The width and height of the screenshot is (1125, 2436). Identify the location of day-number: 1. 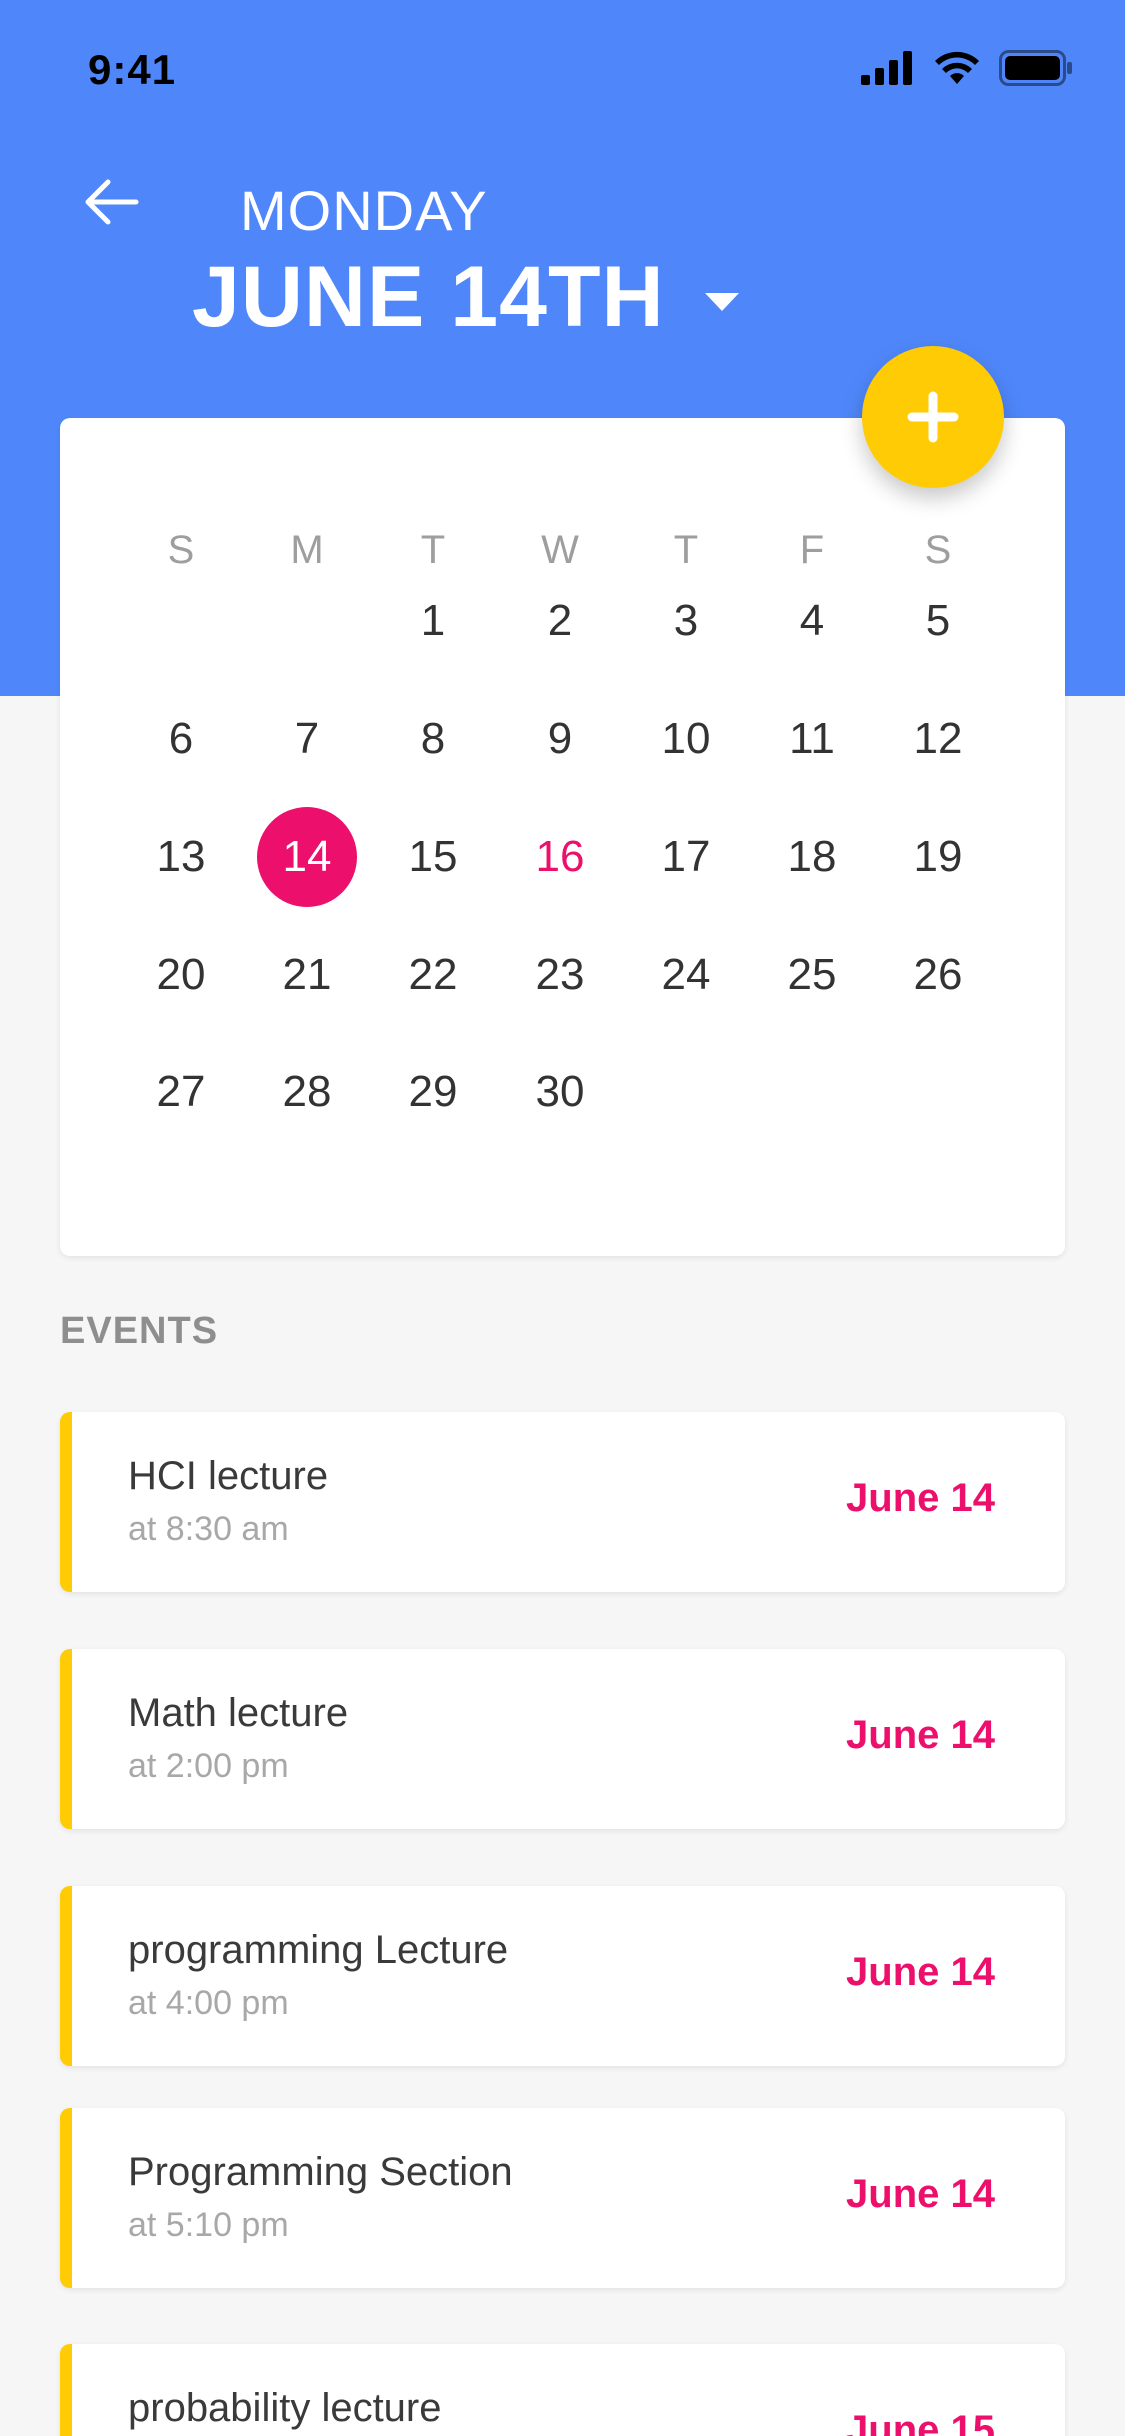
(433, 620).